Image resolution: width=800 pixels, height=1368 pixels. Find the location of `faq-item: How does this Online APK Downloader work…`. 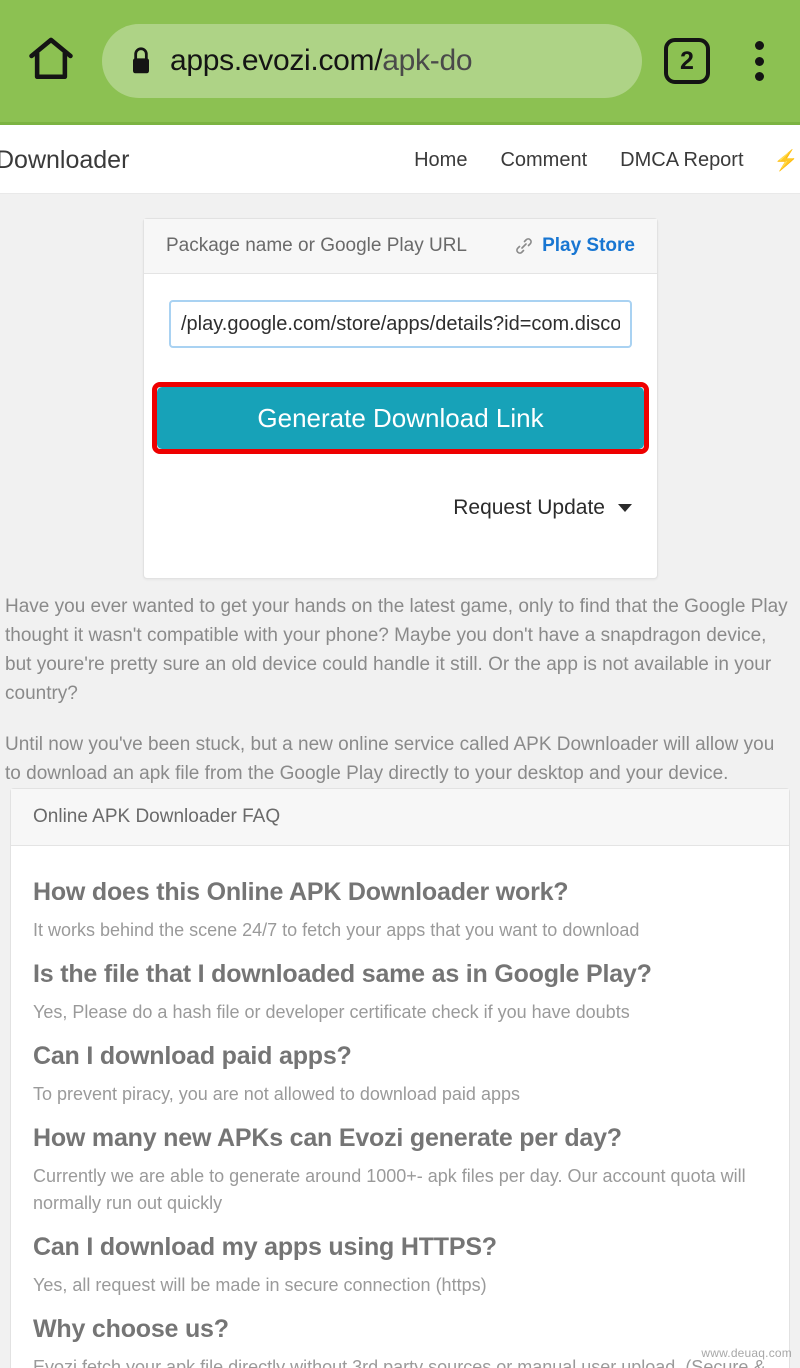

faq-item: How does this Online APK Downloader work… is located at coordinates (400, 911).